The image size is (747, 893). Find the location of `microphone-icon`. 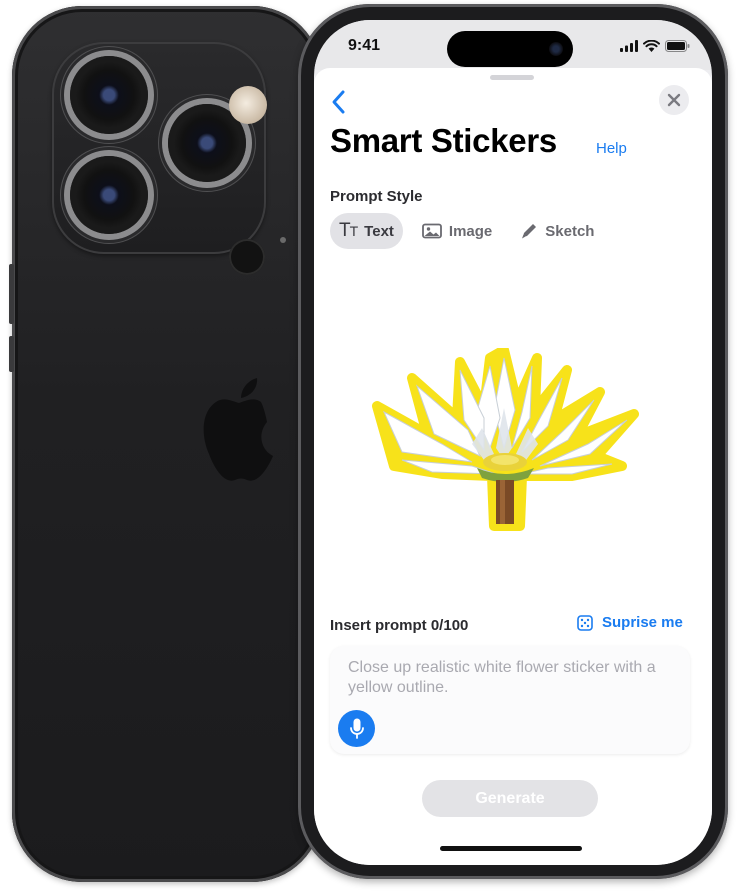

microphone-icon is located at coordinates (356, 728).